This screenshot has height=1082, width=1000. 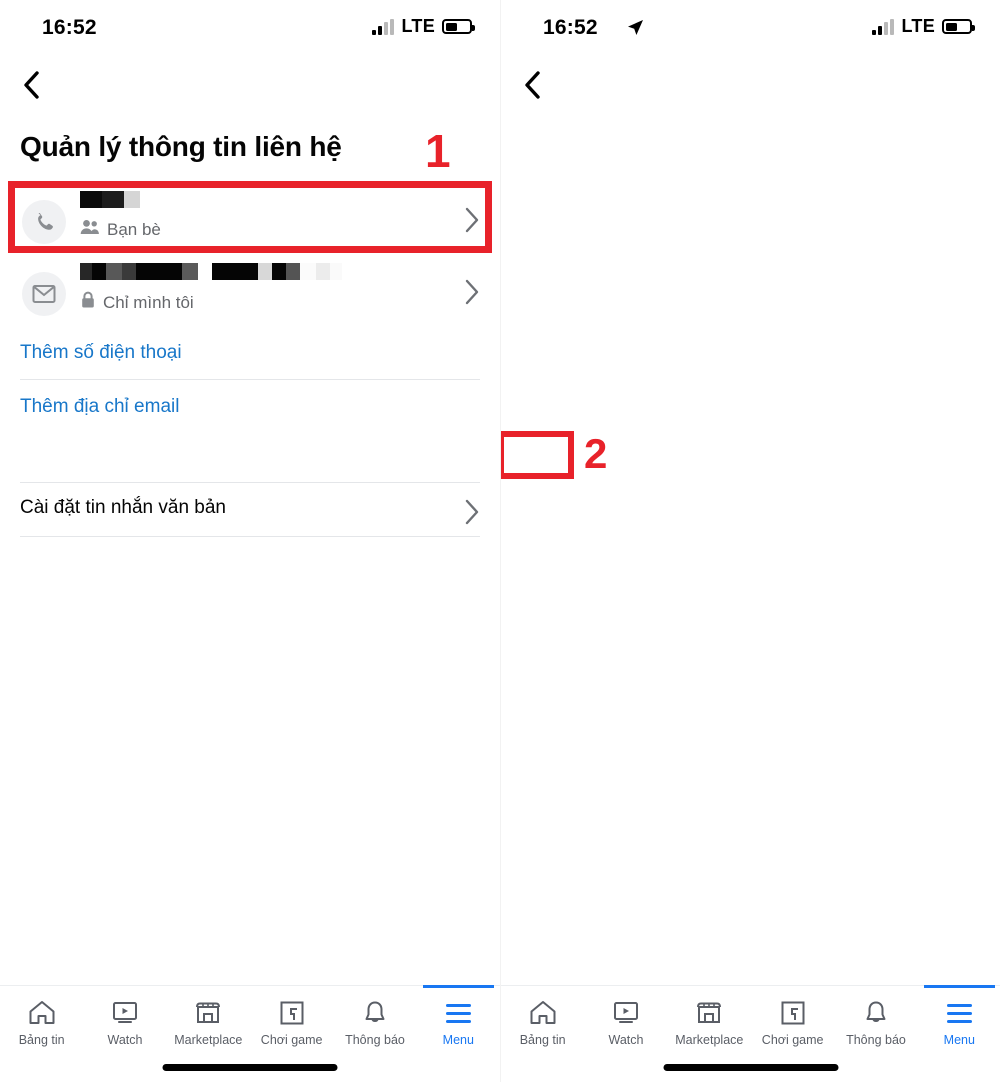 I want to click on friends-icon, so click(x=90, y=229).